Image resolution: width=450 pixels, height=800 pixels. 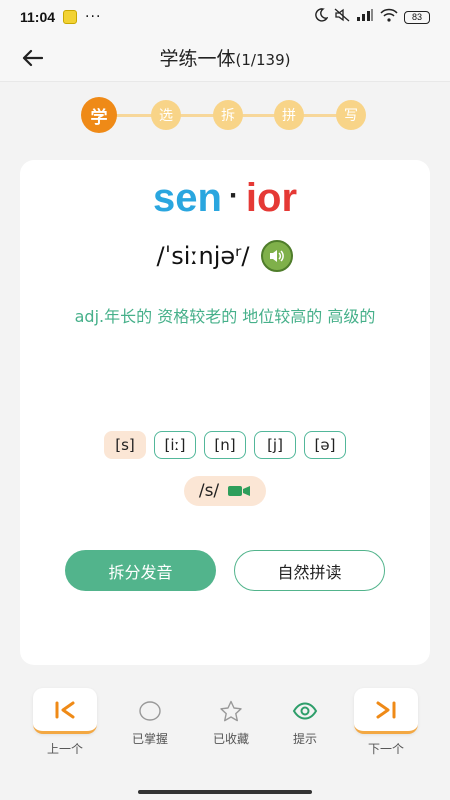 I want to click on step-write: 写, so click(x=351, y=115).